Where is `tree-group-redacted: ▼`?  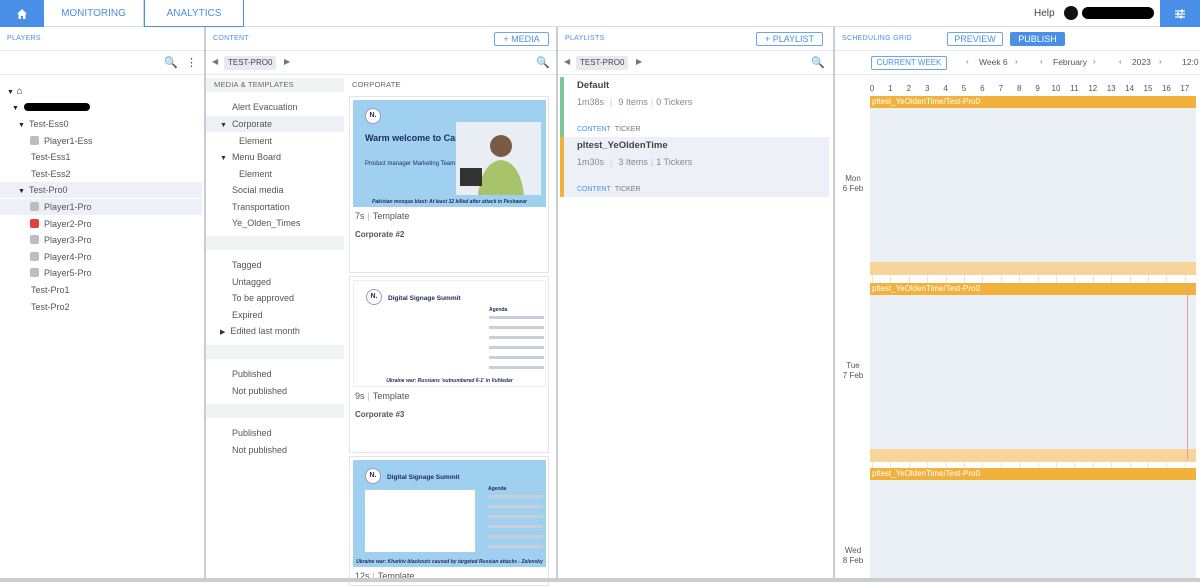
tree-group-redacted: ▼ is located at coordinates (51, 107).